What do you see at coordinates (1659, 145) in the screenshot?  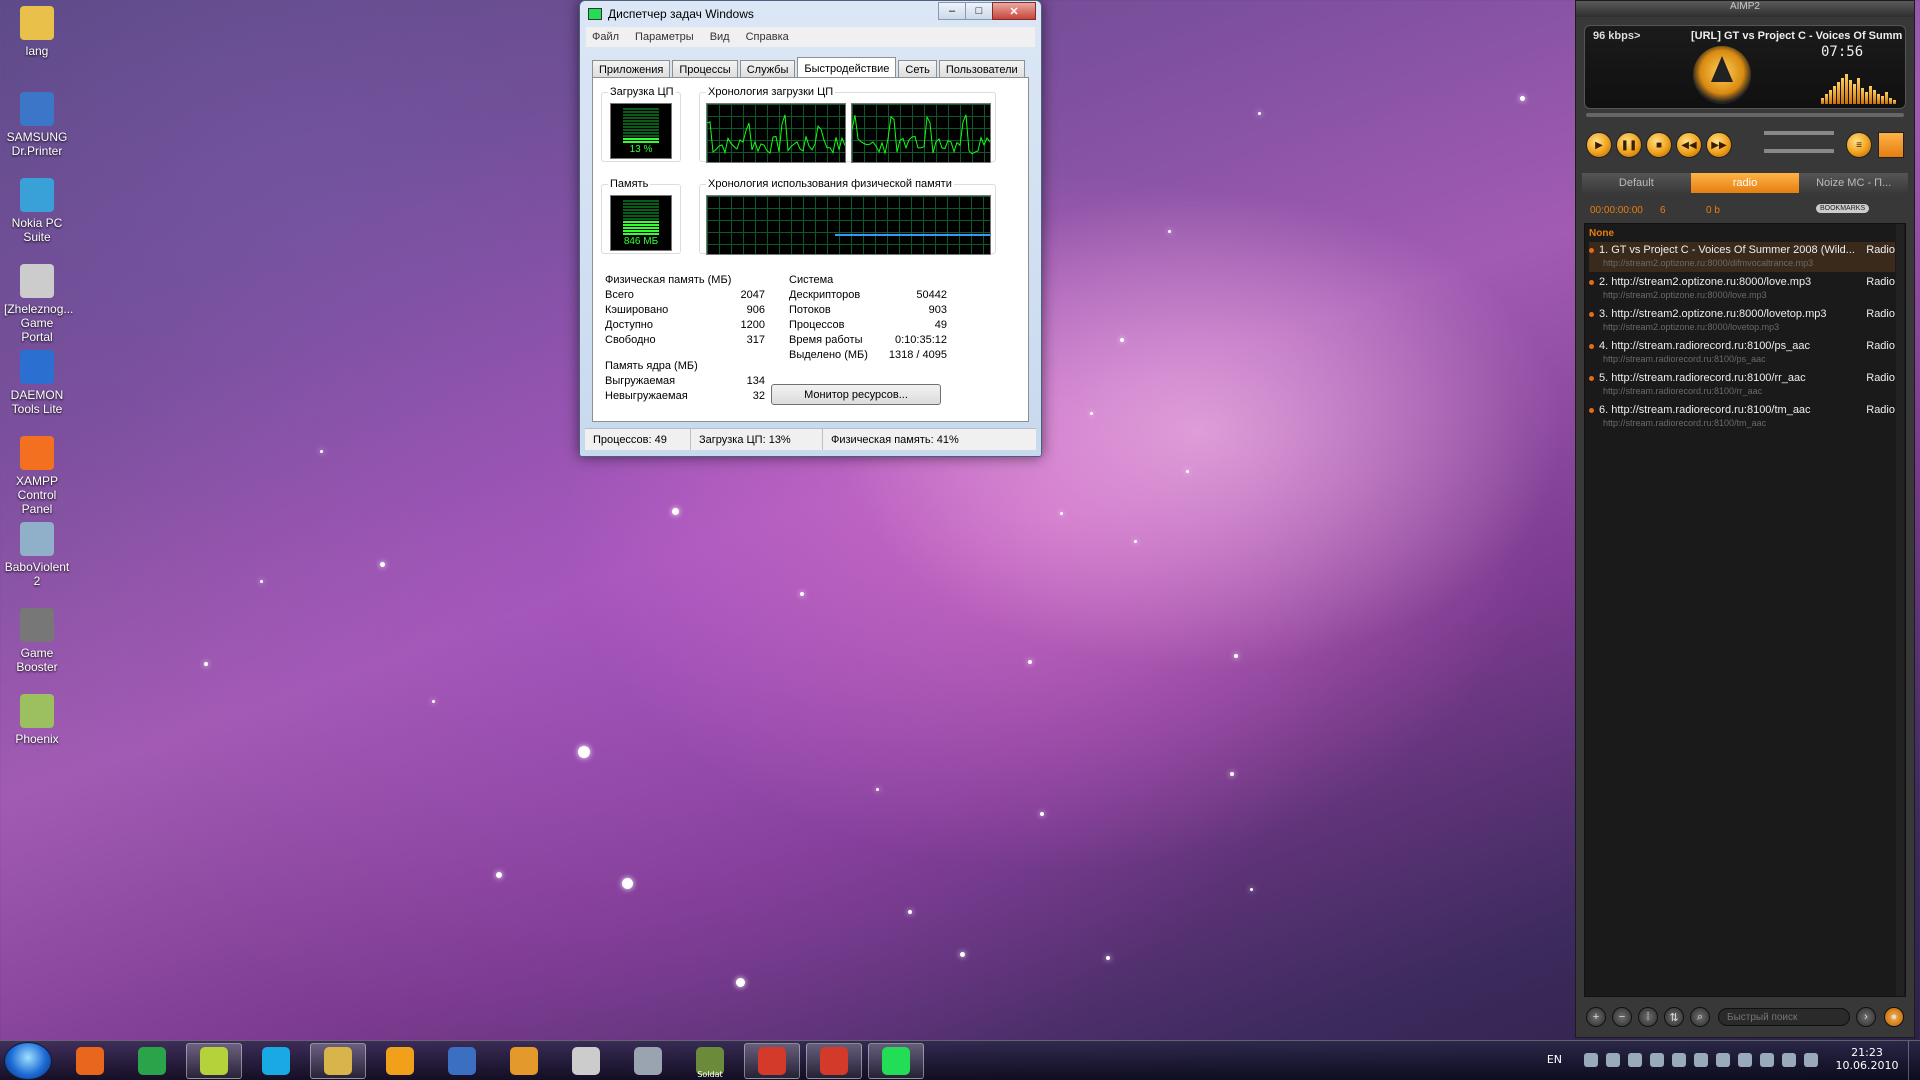 I see `stop-button: ■` at bounding box center [1659, 145].